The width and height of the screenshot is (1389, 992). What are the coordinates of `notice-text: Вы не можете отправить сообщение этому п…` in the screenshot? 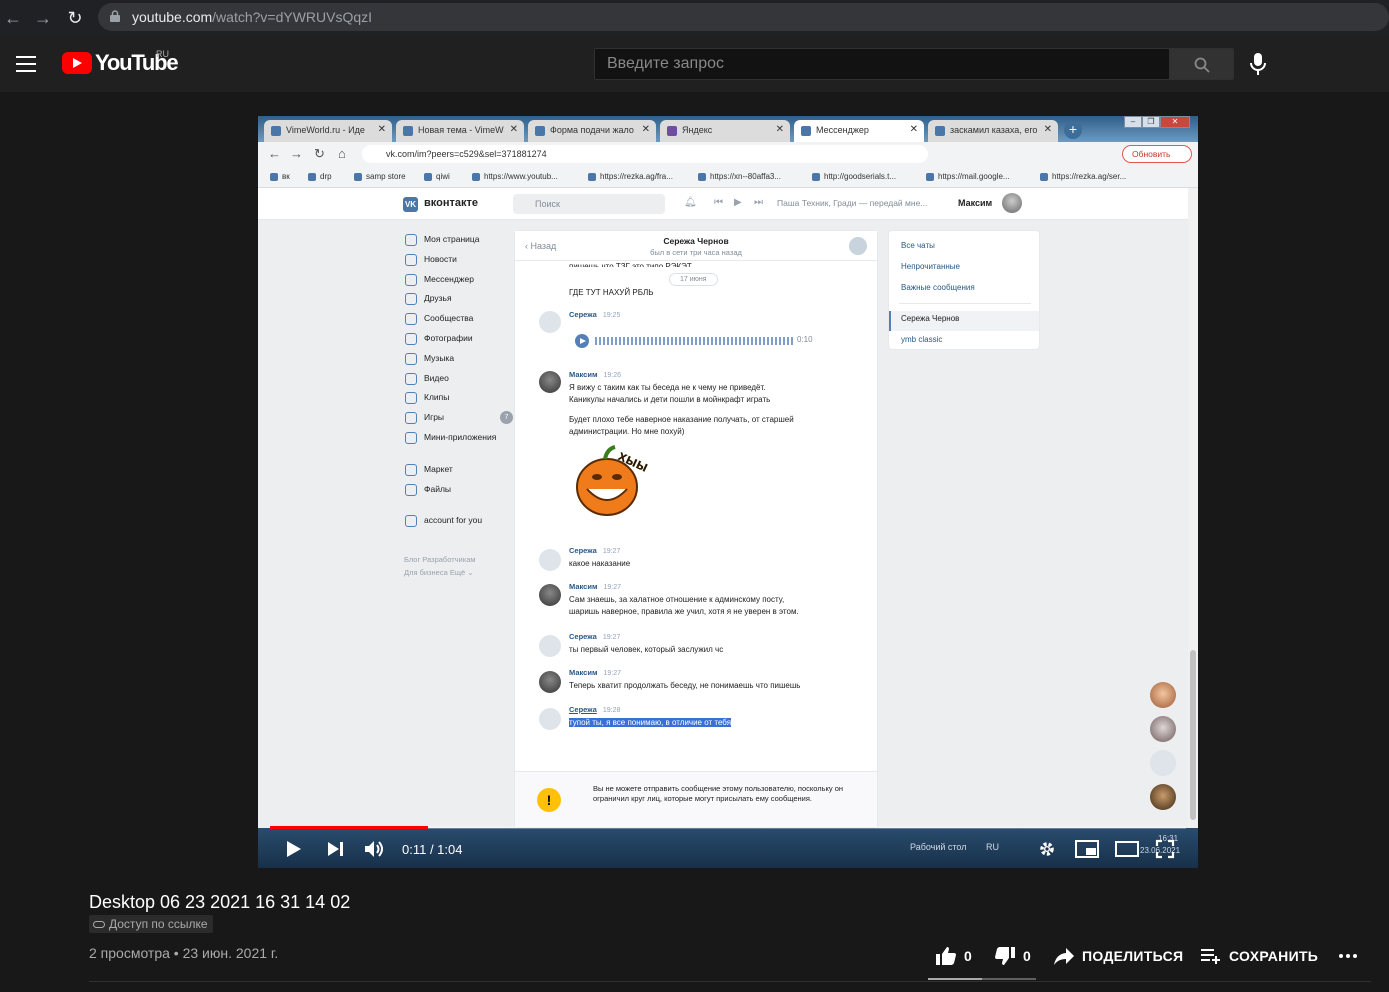 It's located at (718, 793).